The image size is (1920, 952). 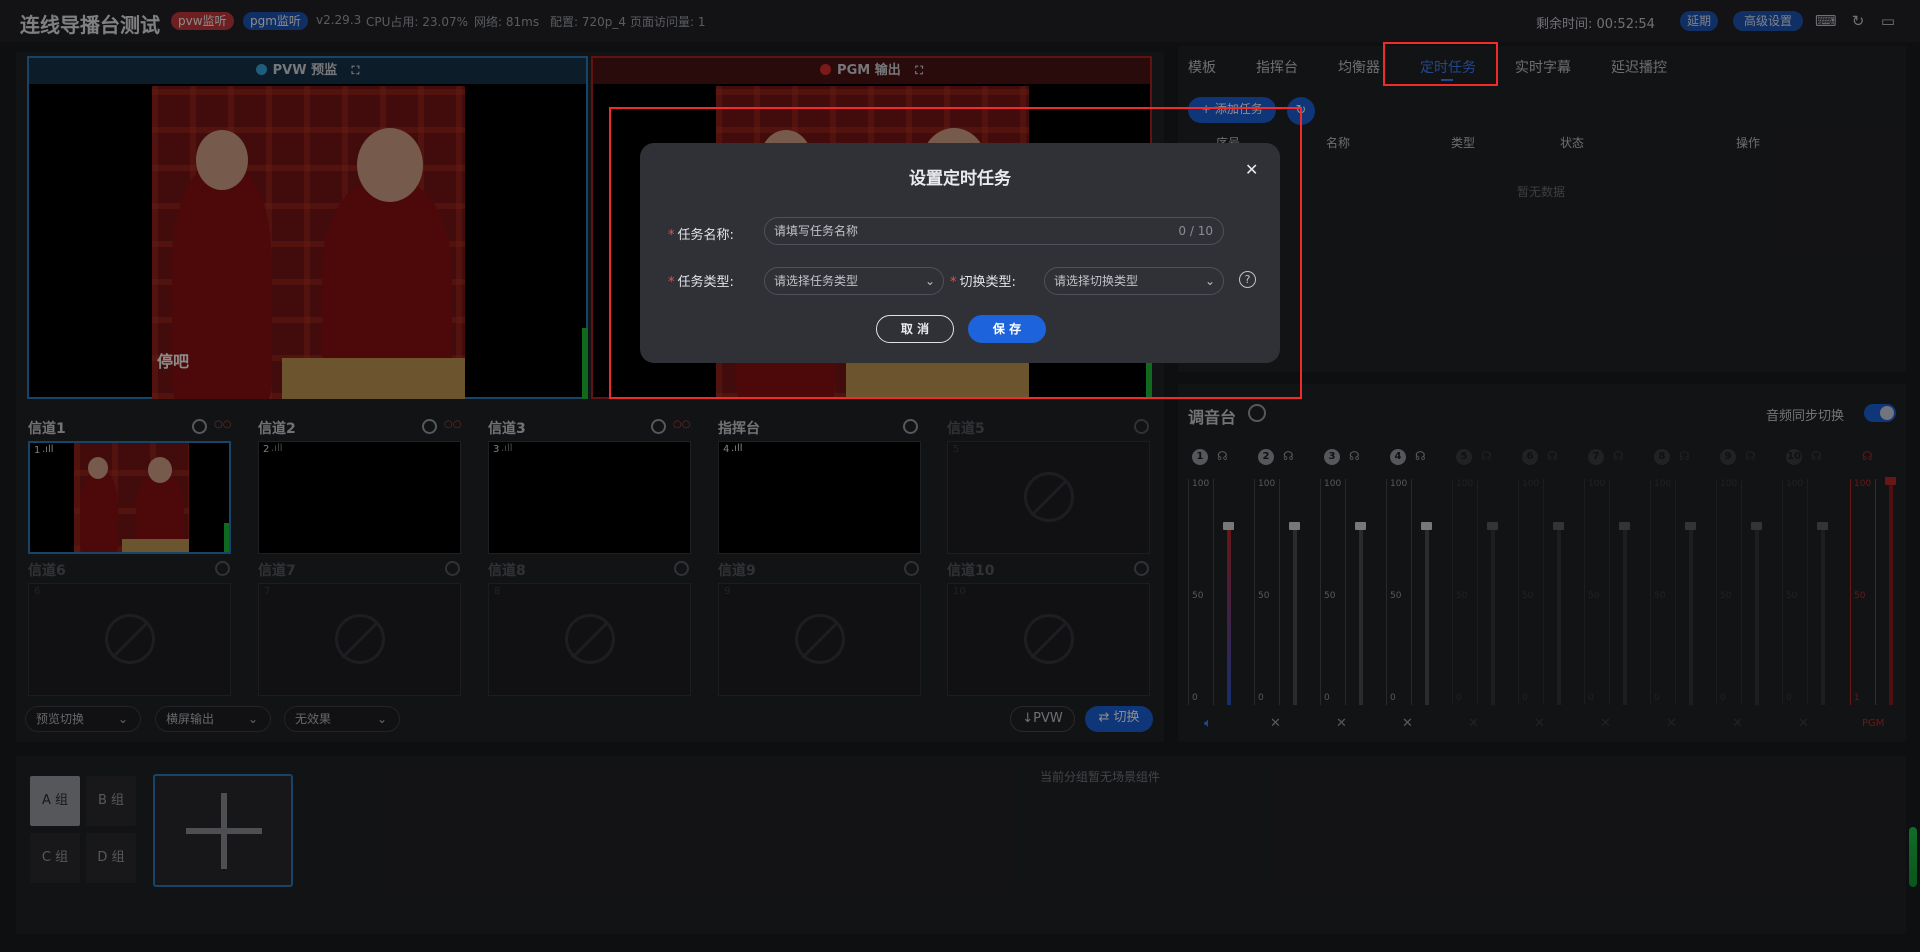 I want to click on help-icon: ?, so click(x=1247, y=279).